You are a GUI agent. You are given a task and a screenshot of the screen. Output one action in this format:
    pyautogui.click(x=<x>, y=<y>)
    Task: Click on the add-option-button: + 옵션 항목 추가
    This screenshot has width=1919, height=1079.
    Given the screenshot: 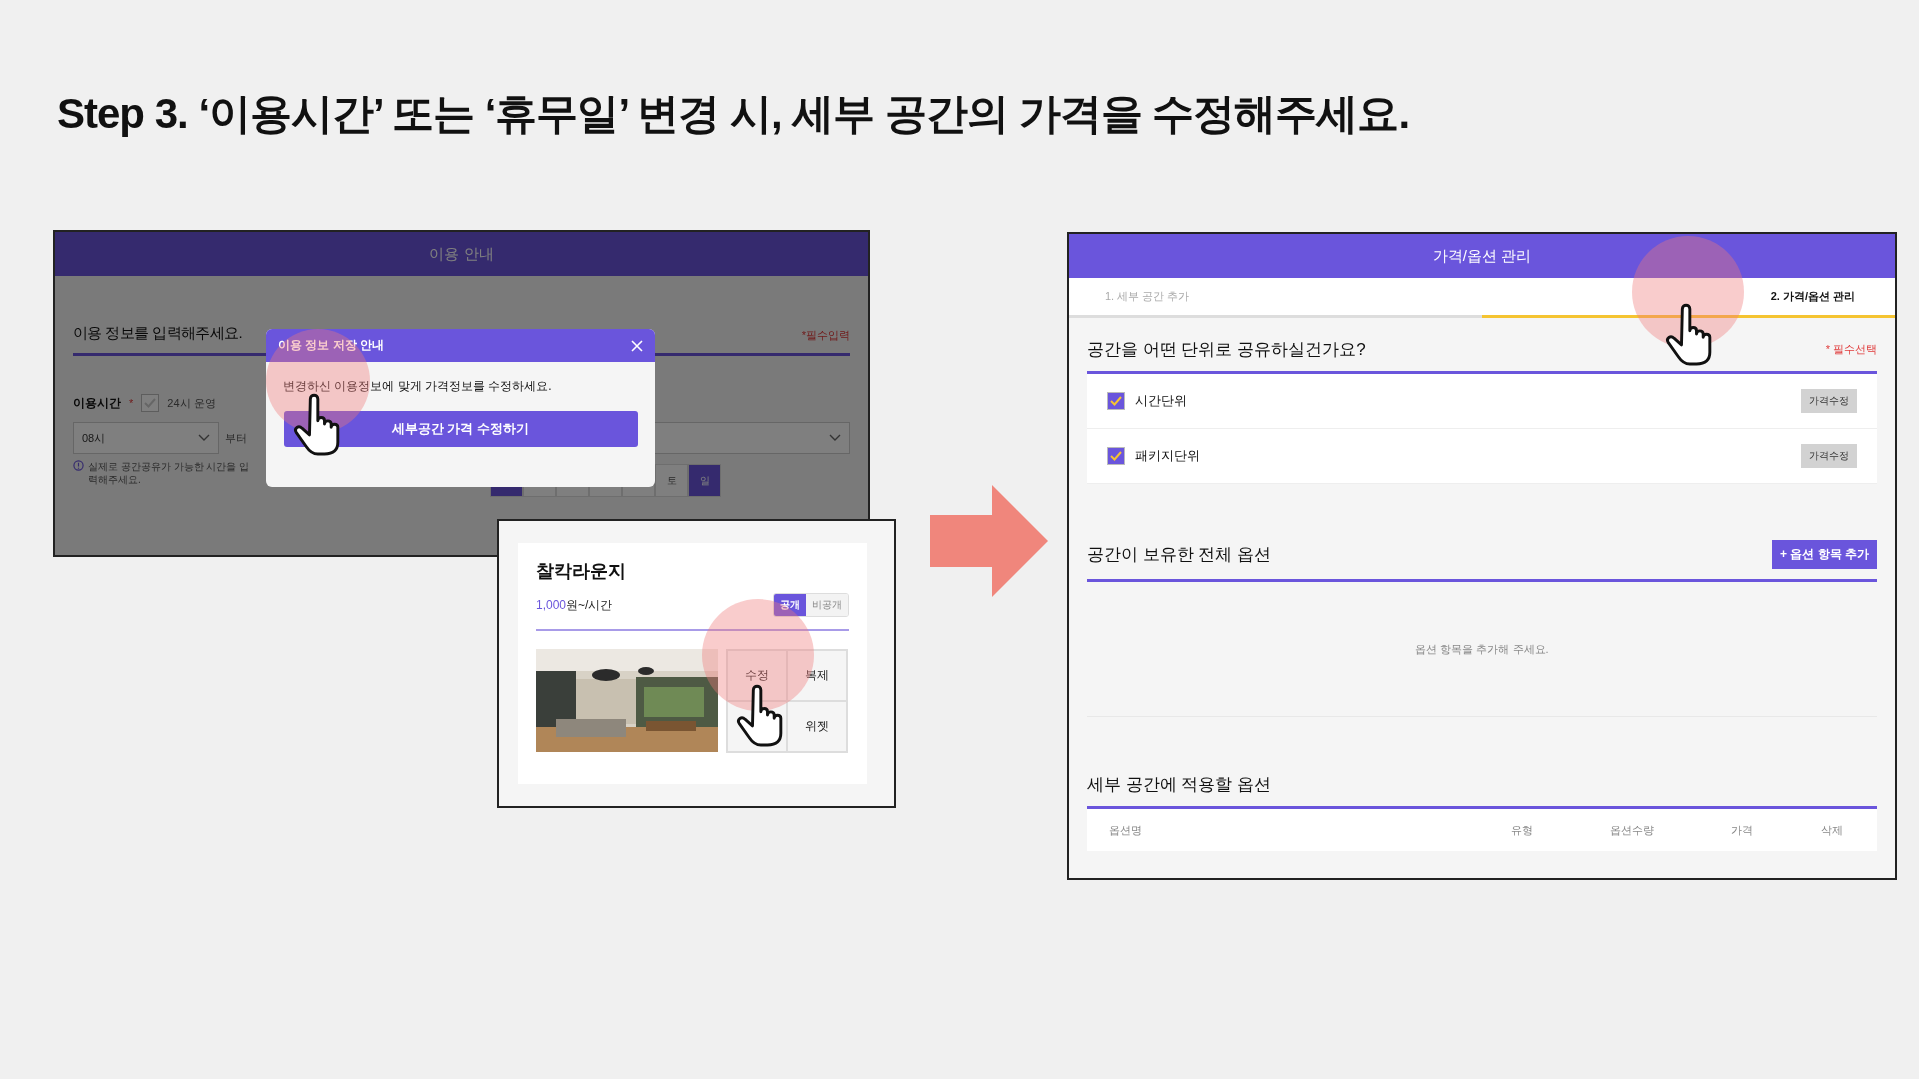 What is the action you would take?
    pyautogui.click(x=1824, y=554)
    